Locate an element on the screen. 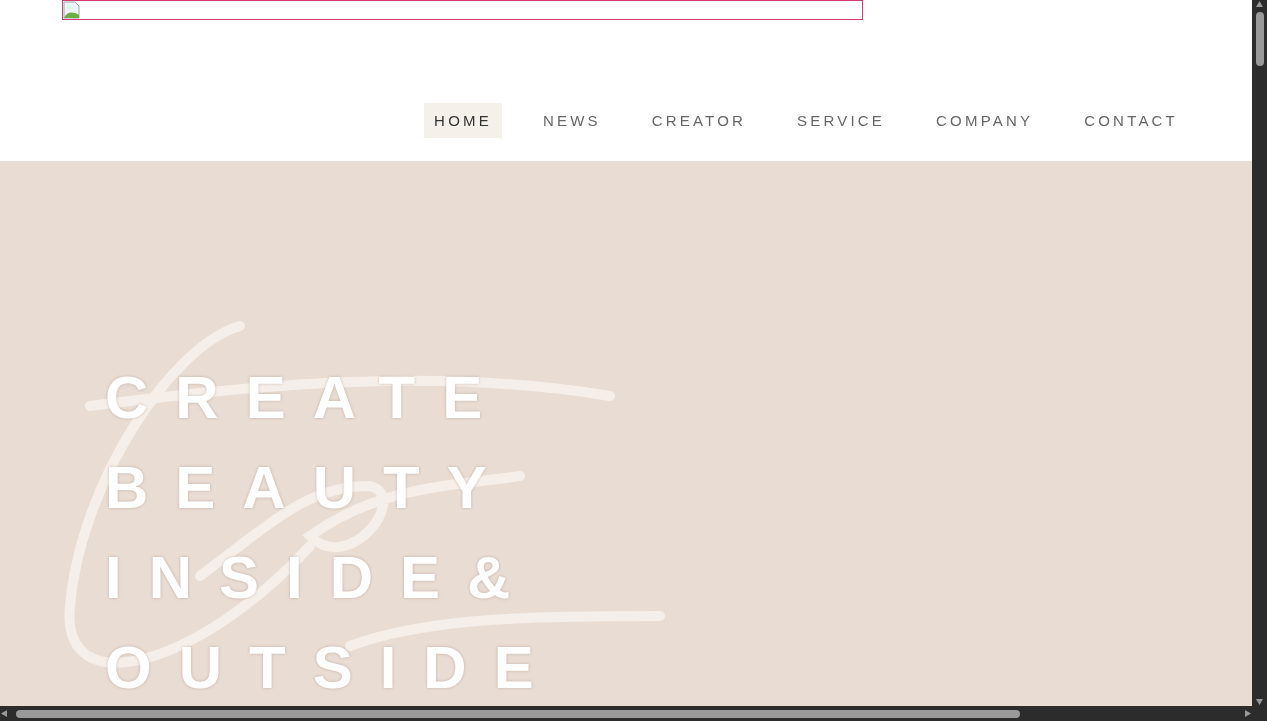  nav-link: CREATOR is located at coordinates (699, 120).